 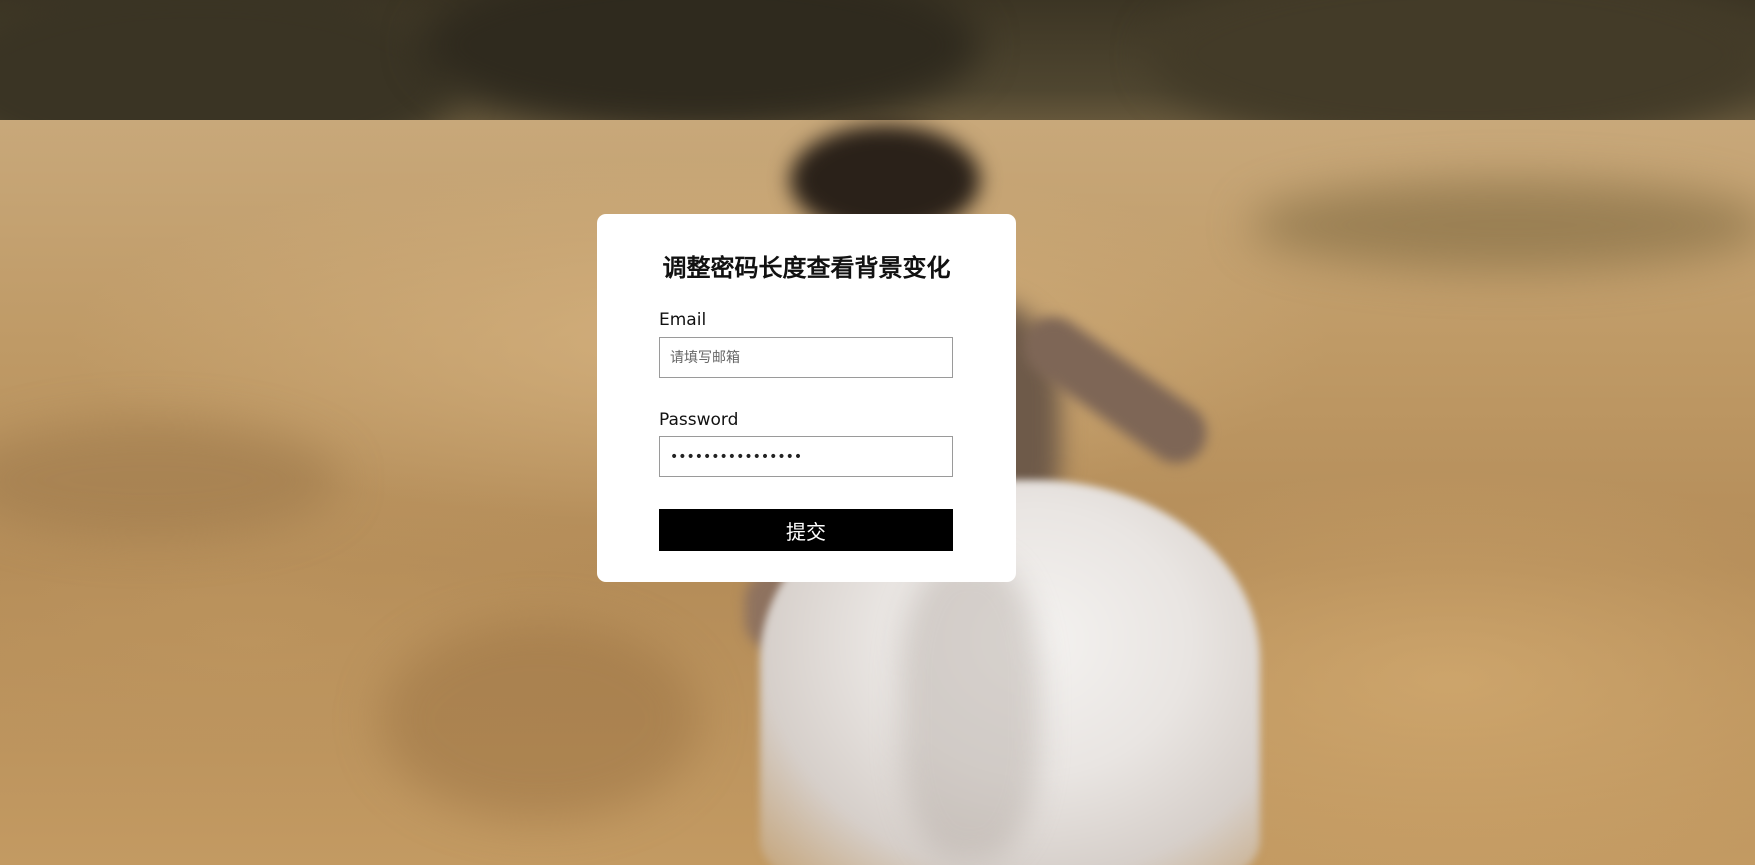 What do you see at coordinates (970, 710) in the screenshot?
I see `background-figure-dress-shade` at bounding box center [970, 710].